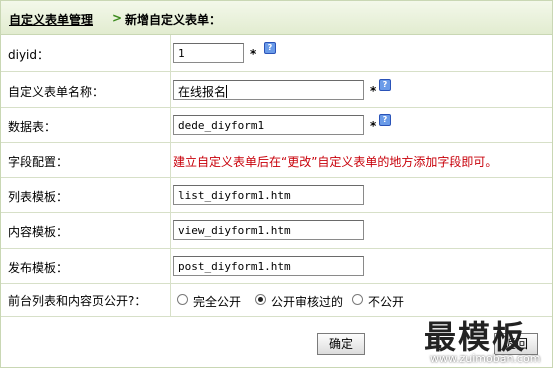 The height and width of the screenshot is (368, 553). Describe the element at coordinates (38, 268) in the screenshot. I see `post-template-label: 发布模板：` at that location.